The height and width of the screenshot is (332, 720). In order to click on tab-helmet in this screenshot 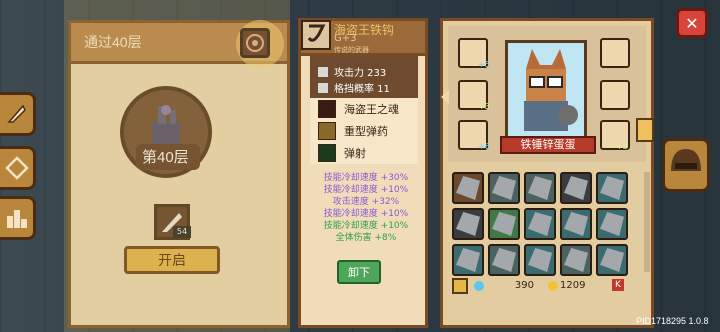, I will do `click(686, 165)`.